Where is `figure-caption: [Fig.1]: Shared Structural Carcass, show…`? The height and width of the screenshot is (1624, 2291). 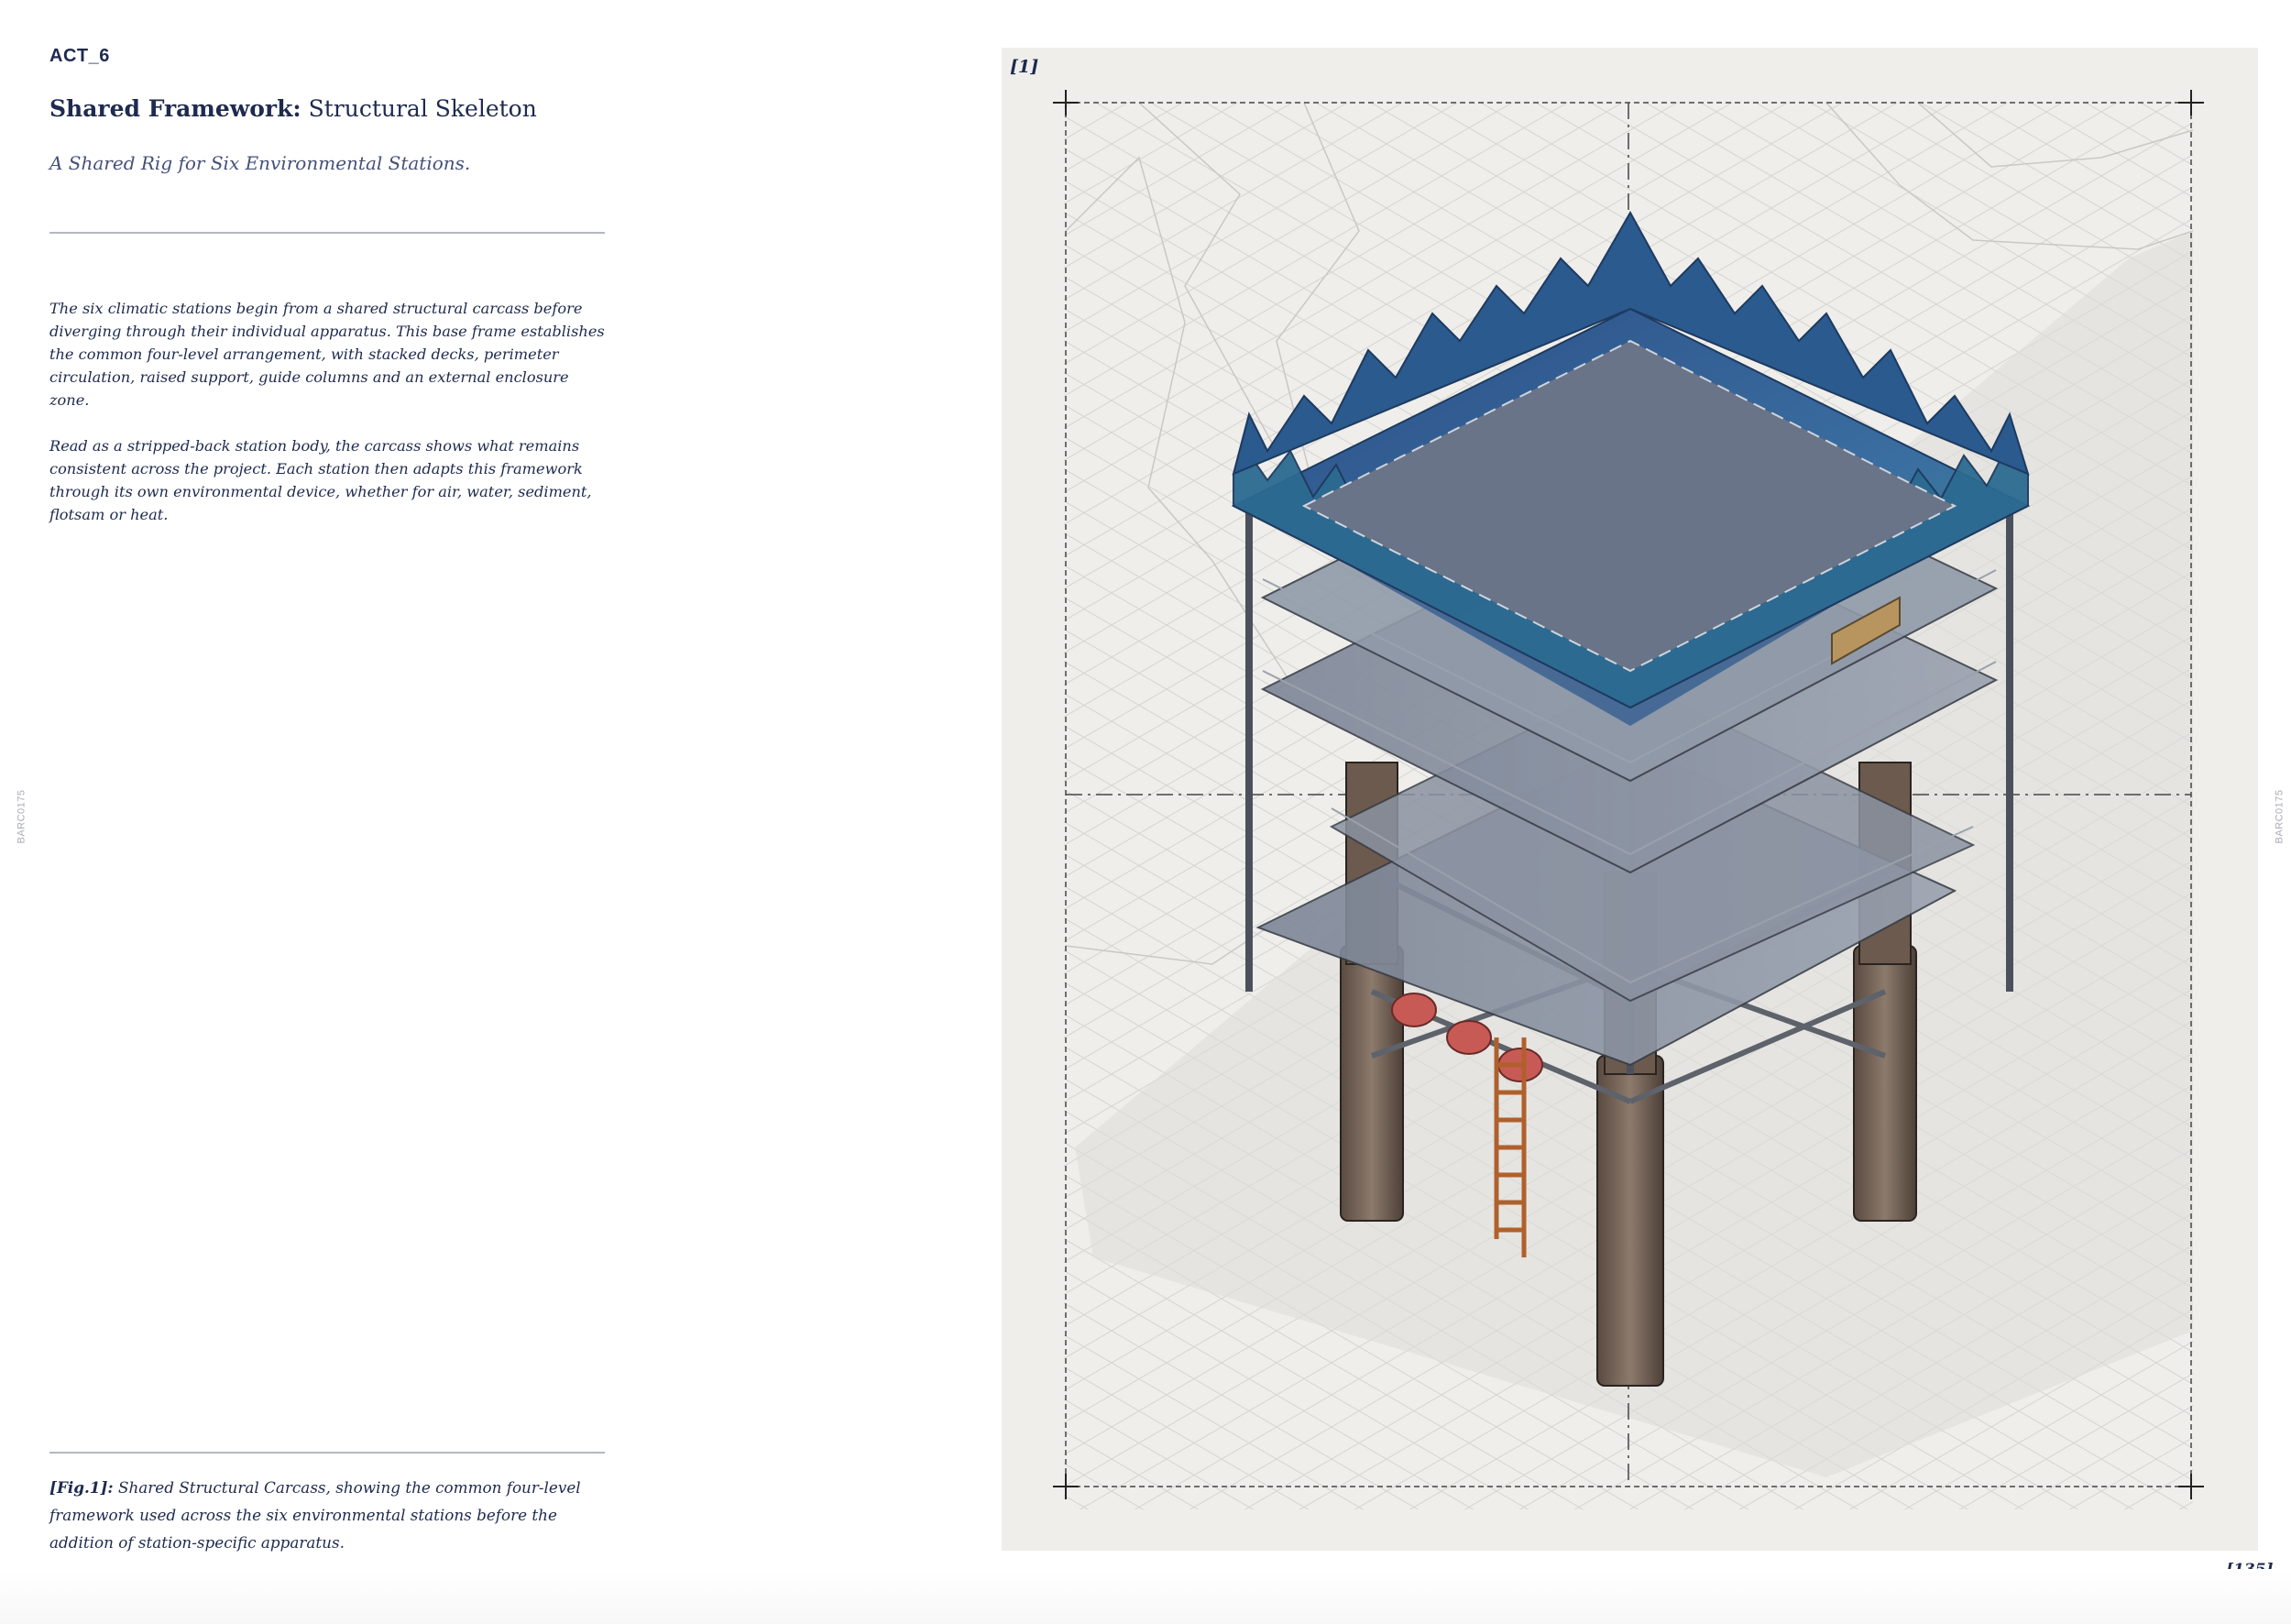 figure-caption: [Fig.1]: Shared Structural Carcass, show… is located at coordinates (329, 1515).